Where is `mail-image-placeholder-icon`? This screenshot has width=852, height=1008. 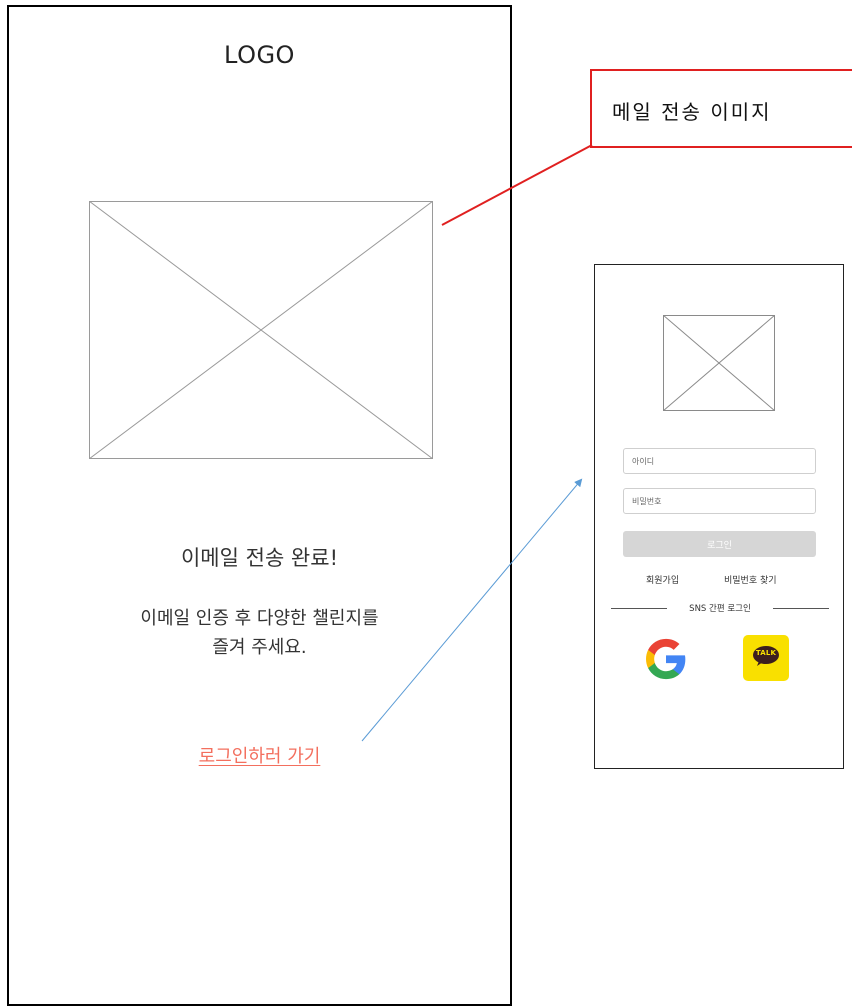
mail-image-placeholder-icon is located at coordinates (261, 330).